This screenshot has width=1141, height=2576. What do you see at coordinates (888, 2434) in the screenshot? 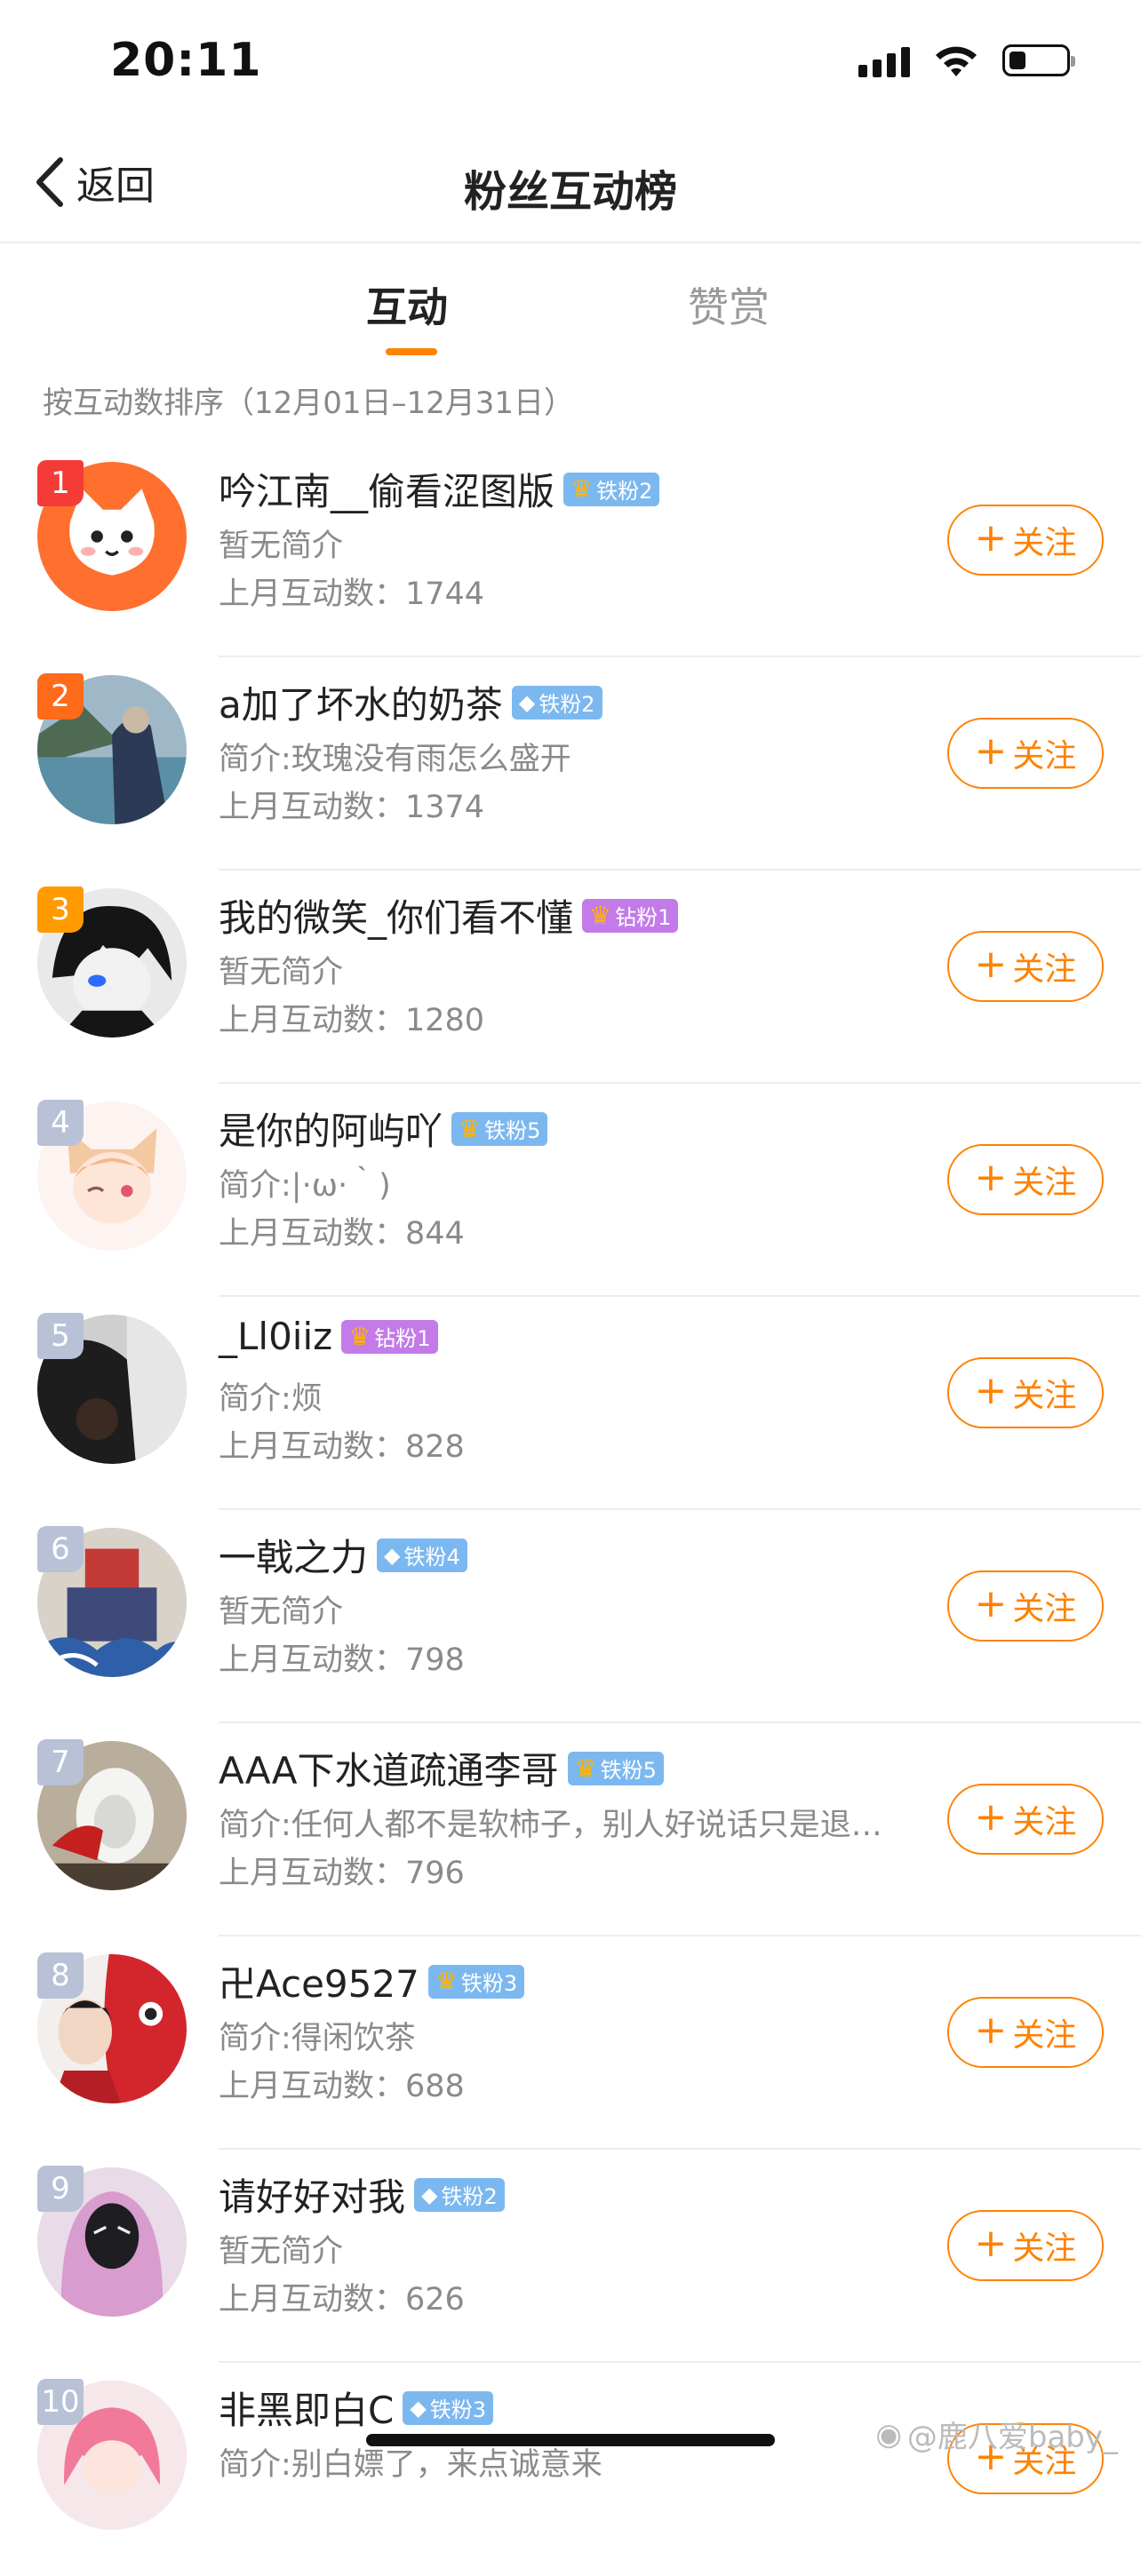
I see `weibo-logo-icon: ◉` at bounding box center [888, 2434].